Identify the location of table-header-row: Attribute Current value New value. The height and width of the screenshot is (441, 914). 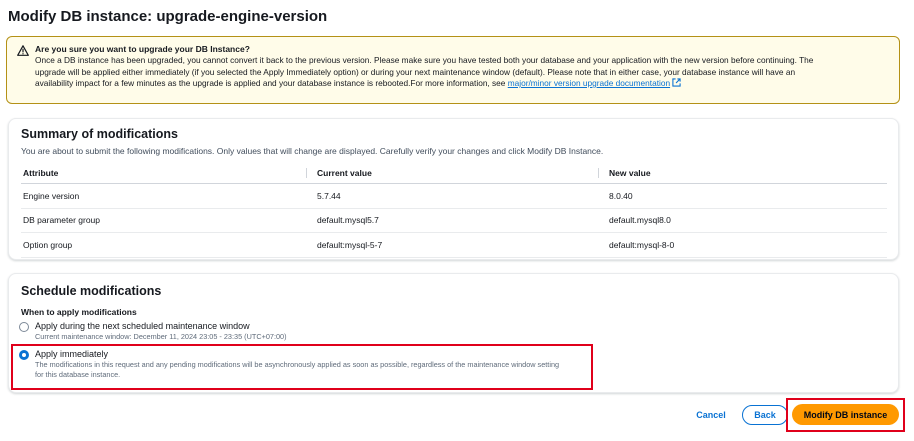
(454, 173).